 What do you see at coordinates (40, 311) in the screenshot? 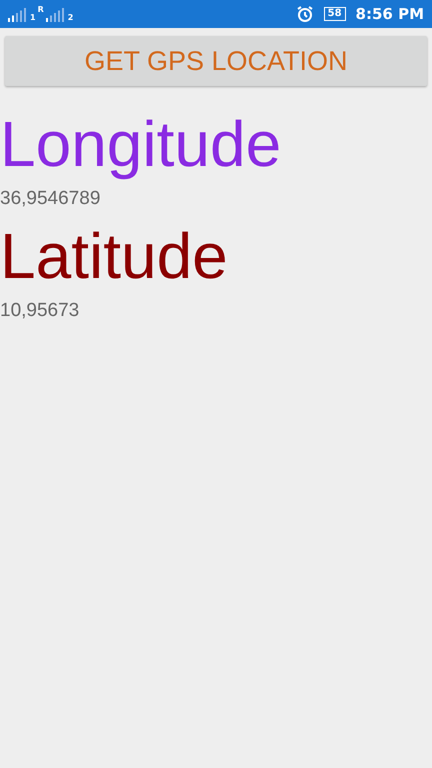
I see `coordinate-value: 10,95673` at bounding box center [40, 311].